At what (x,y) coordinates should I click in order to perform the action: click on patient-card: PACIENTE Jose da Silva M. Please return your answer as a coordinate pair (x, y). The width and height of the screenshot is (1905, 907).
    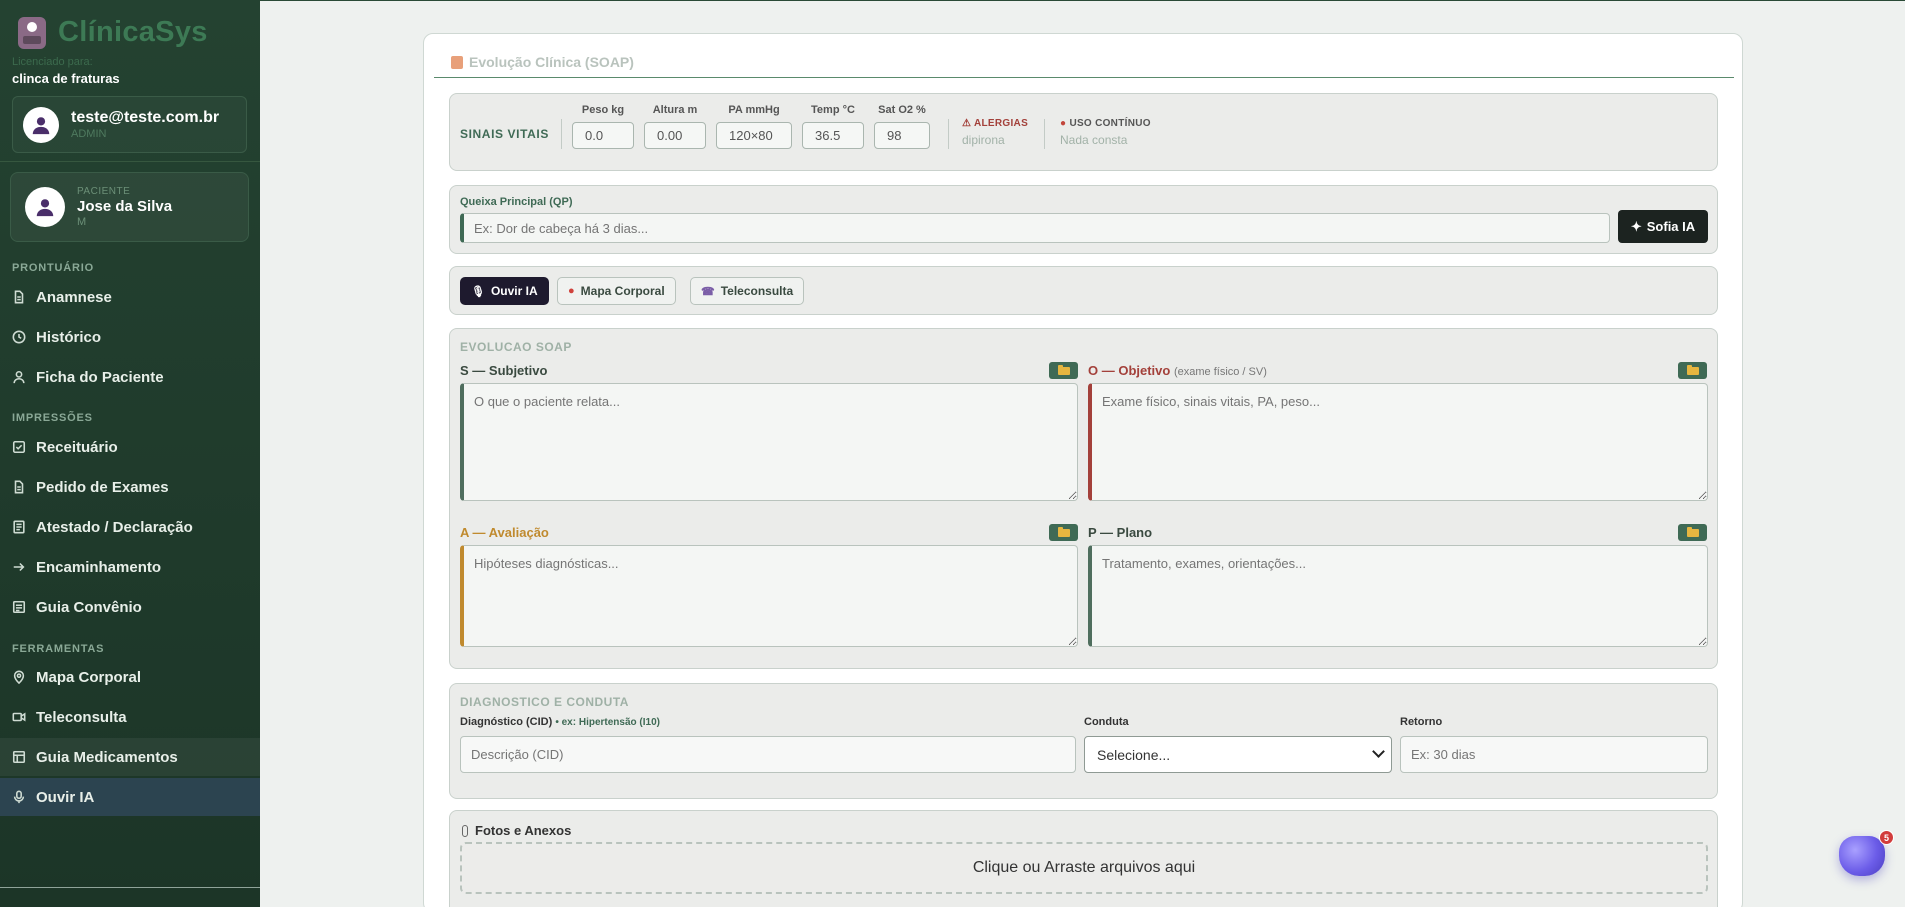
    Looking at the image, I should click on (129, 207).